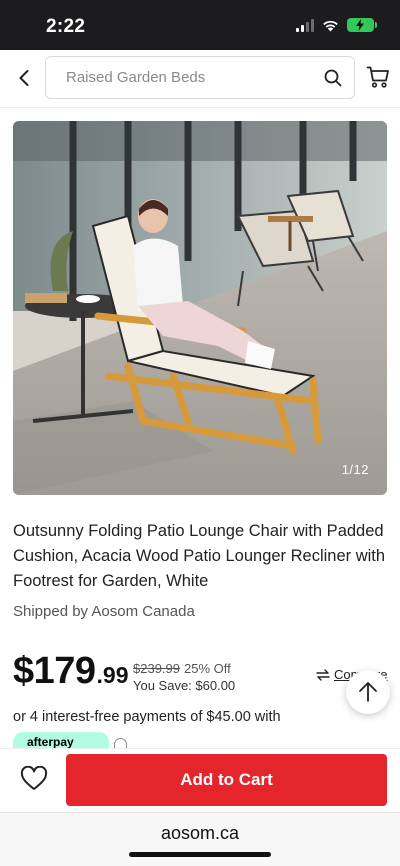  What do you see at coordinates (200, 854) in the screenshot?
I see `home-indicator` at bounding box center [200, 854].